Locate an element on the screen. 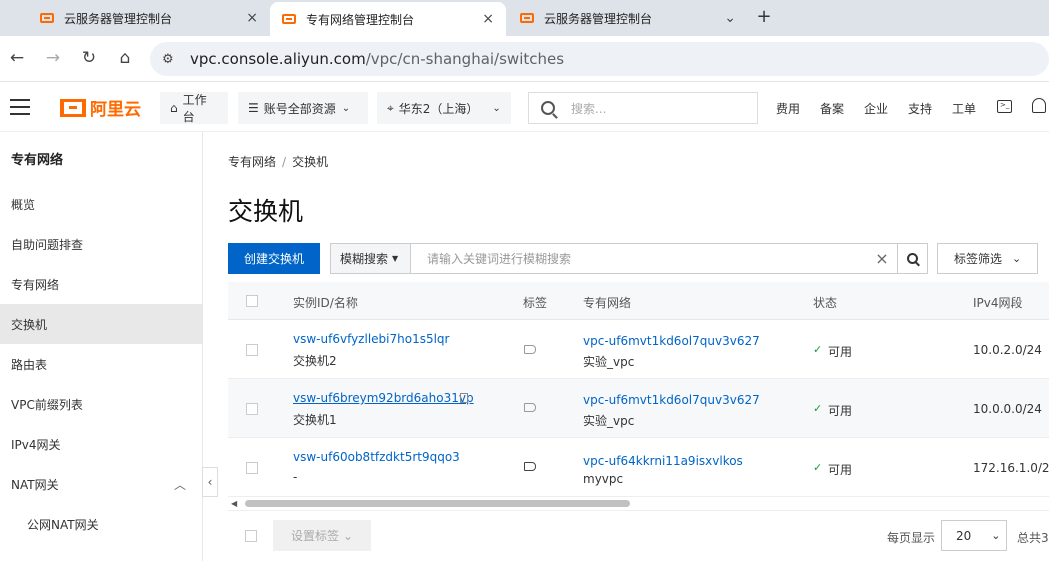 This screenshot has width=1049, height=561. site-settings-icon: ⚙ is located at coordinates (170, 59).